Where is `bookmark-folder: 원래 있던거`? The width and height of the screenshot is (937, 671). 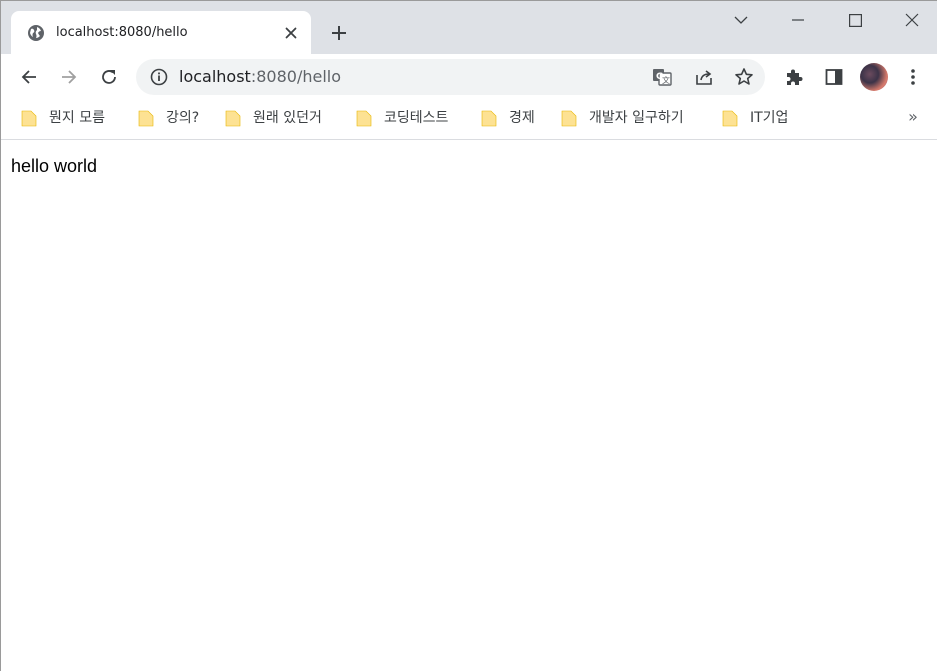
bookmark-folder: 원래 있던거 is located at coordinates (273, 118).